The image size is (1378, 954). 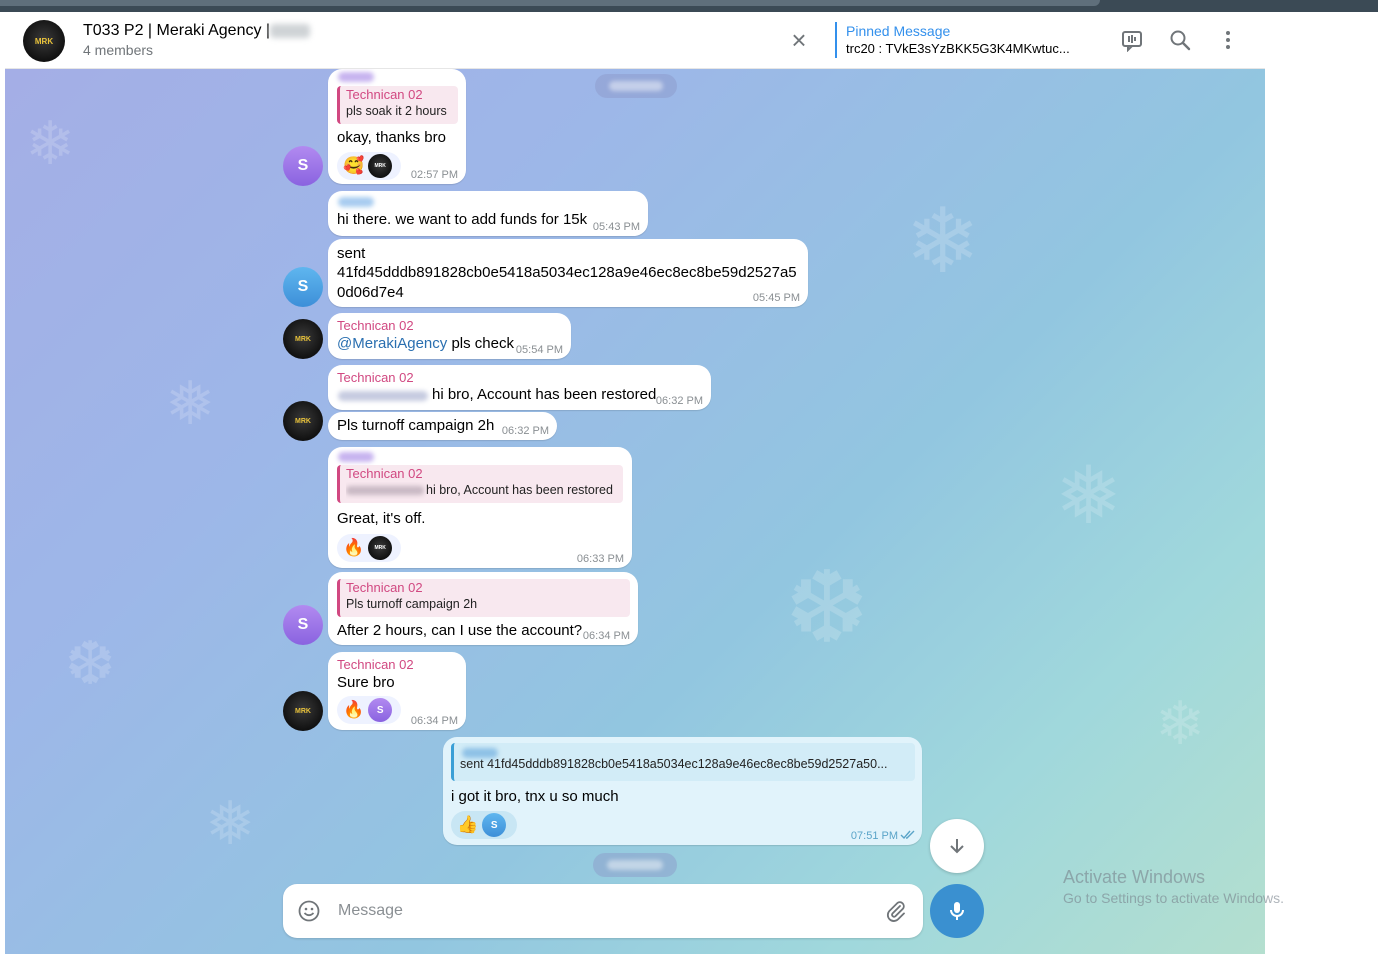 What do you see at coordinates (434, 175) in the screenshot?
I see `message-time: 02:57 PM` at bounding box center [434, 175].